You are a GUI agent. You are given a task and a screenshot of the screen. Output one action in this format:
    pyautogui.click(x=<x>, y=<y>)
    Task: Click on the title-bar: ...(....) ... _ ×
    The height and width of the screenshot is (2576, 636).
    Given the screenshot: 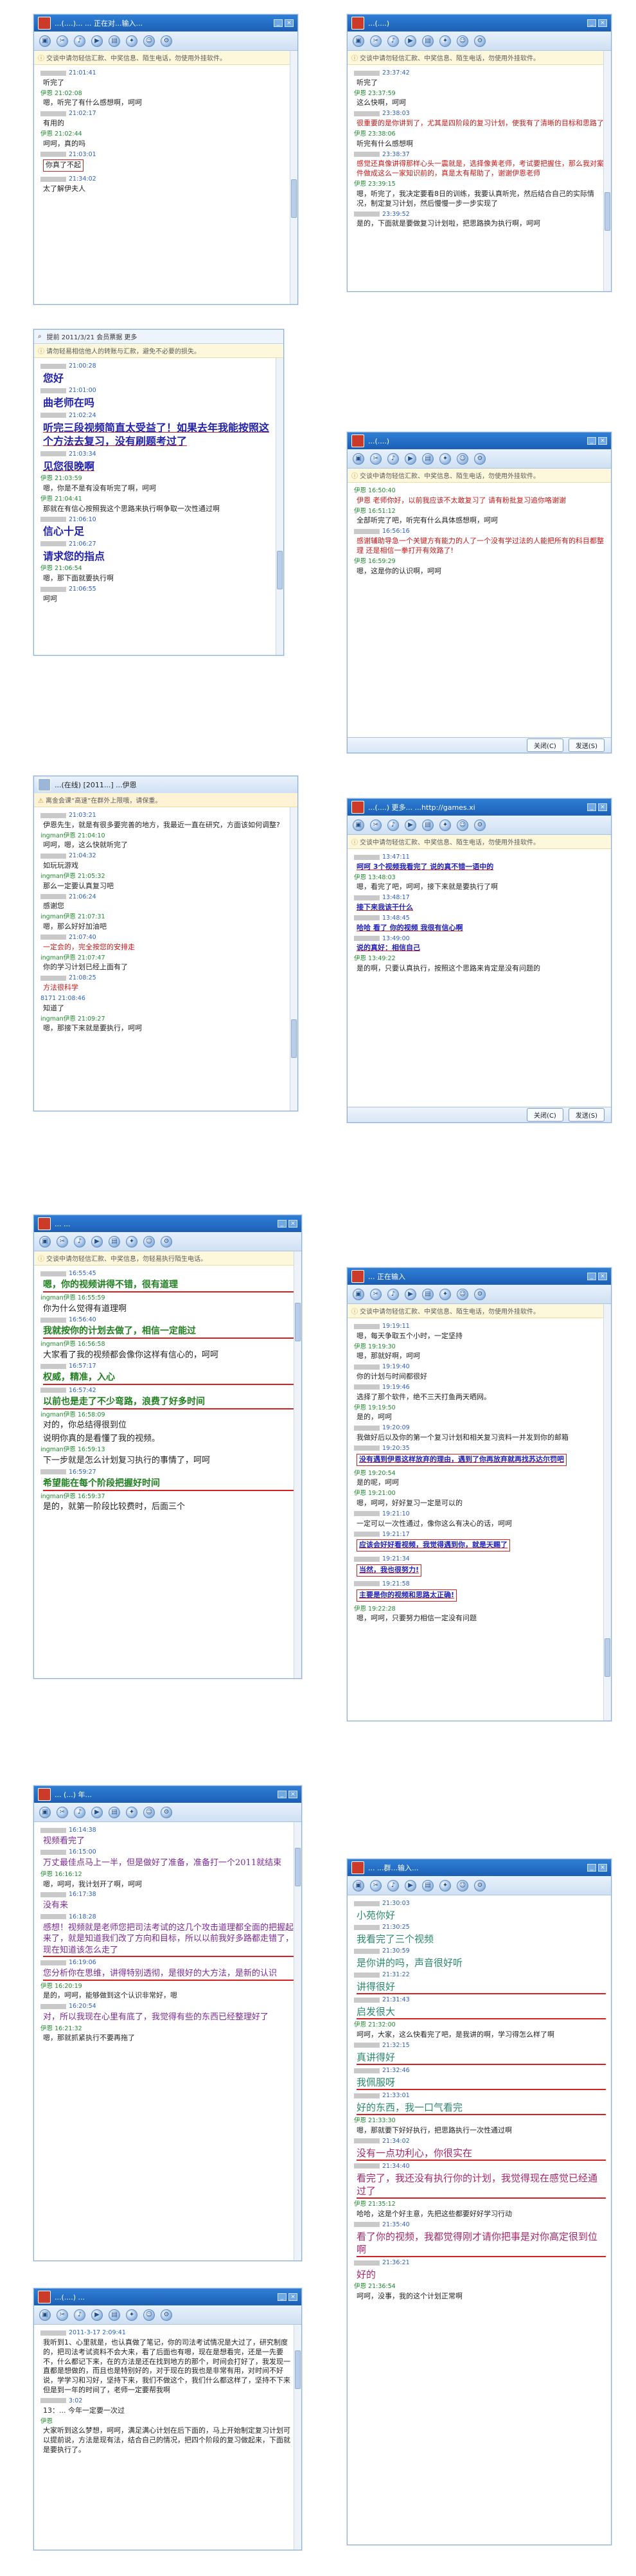 What is the action you would take?
    pyautogui.click(x=167, y=2297)
    